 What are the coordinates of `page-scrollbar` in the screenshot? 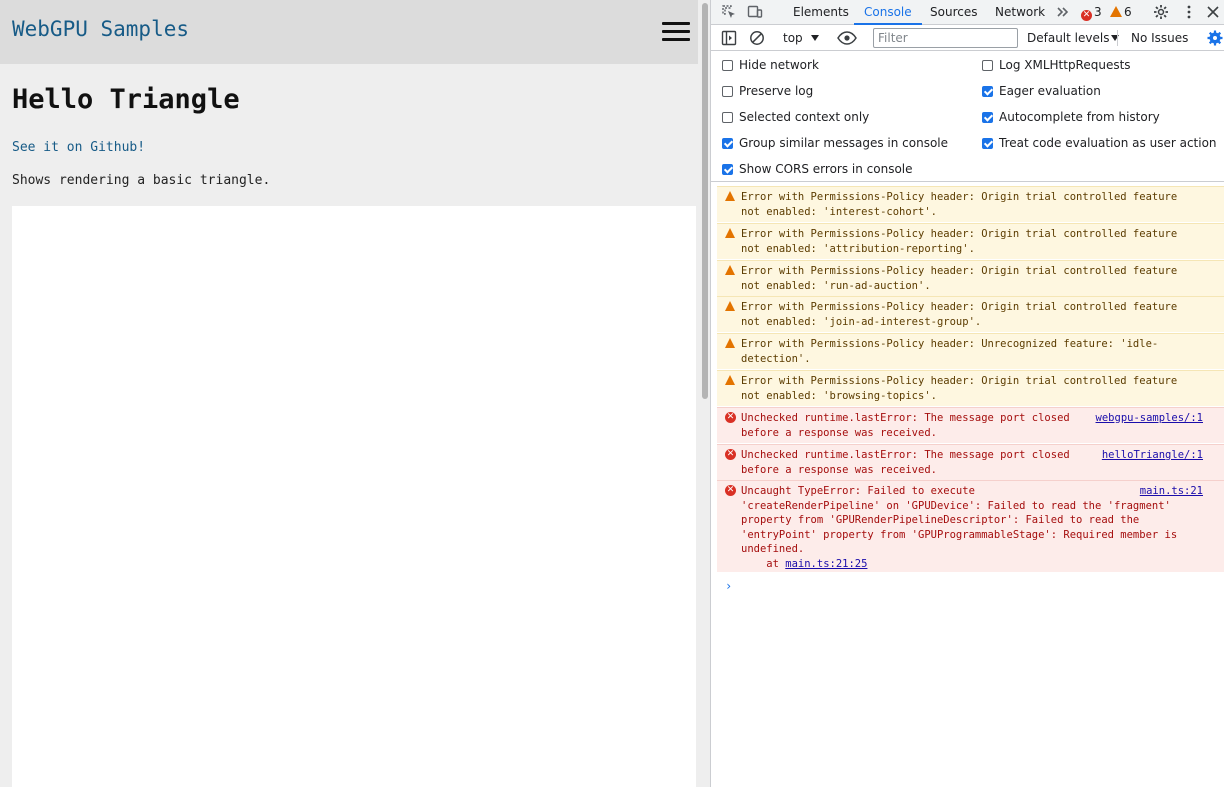 It's located at (704, 393).